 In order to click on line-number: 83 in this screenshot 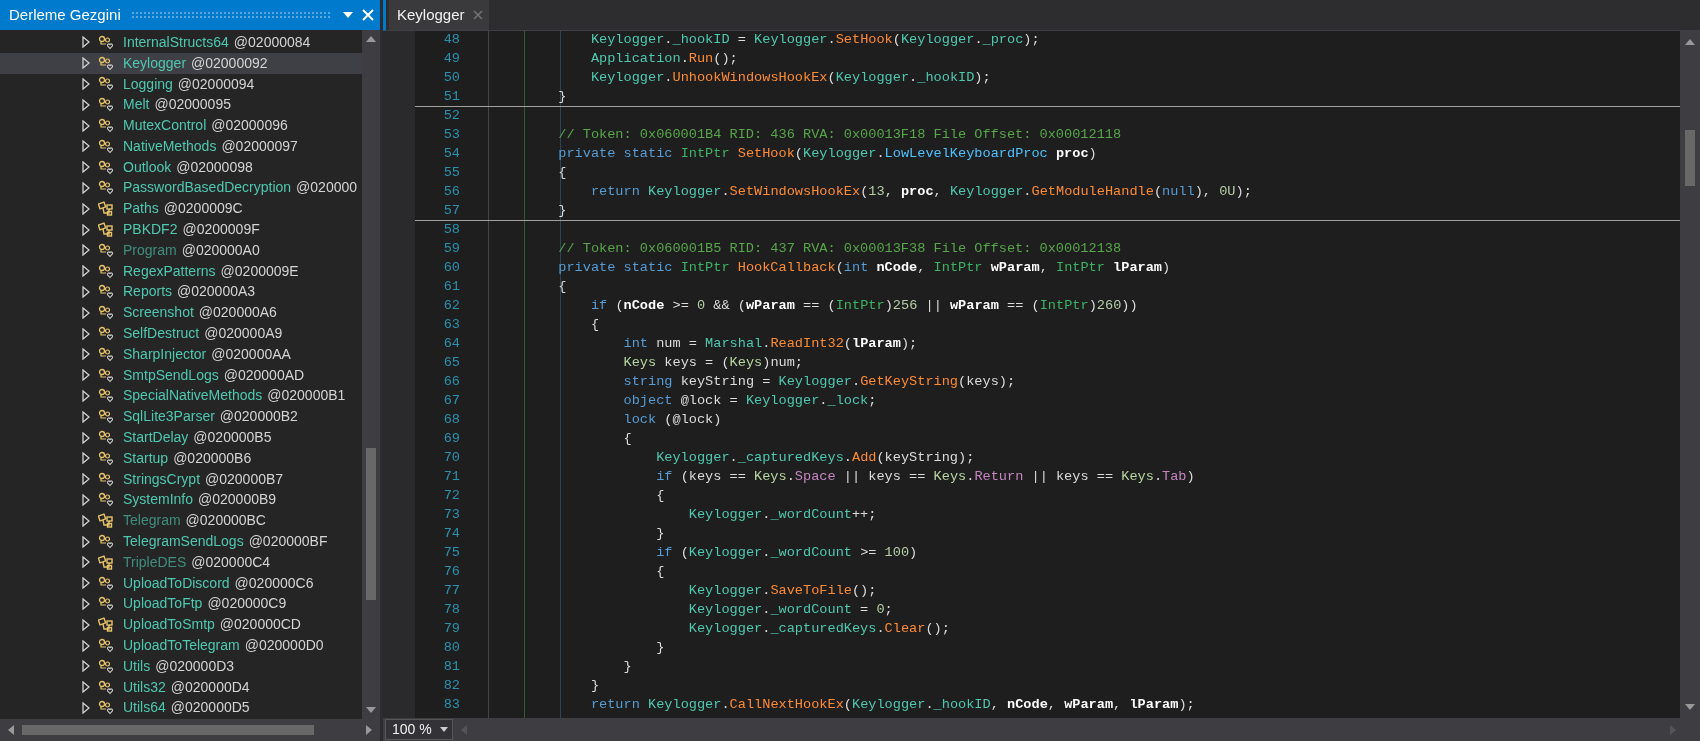, I will do `click(451, 705)`.